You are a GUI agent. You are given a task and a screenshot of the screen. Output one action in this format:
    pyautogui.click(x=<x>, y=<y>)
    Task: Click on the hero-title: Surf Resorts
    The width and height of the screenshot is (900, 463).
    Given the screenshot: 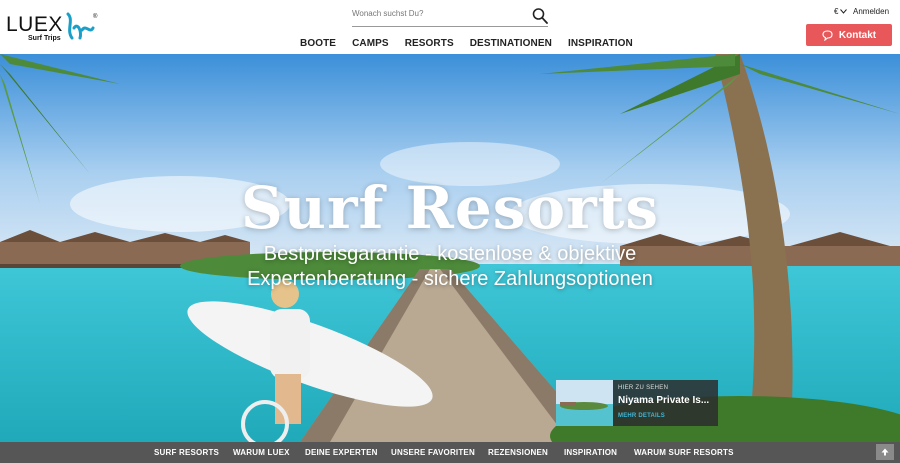 What is the action you would take?
    pyautogui.click(x=450, y=208)
    